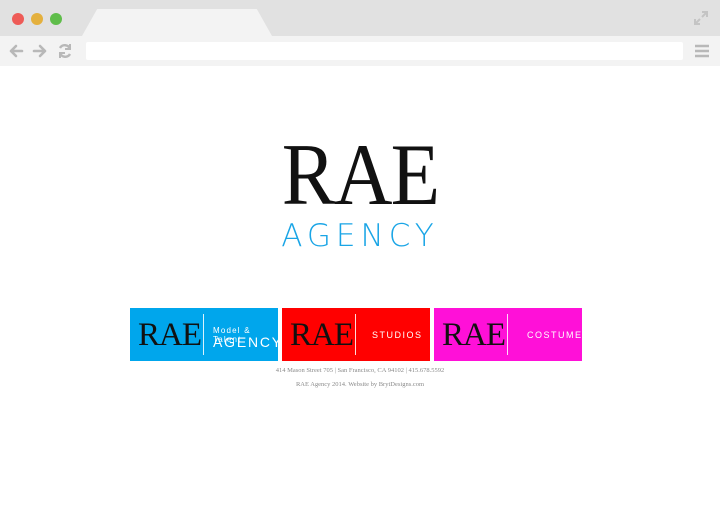 The height and width of the screenshot is (528, 720). I want to click on maximize-window-button, so click(56, 19).